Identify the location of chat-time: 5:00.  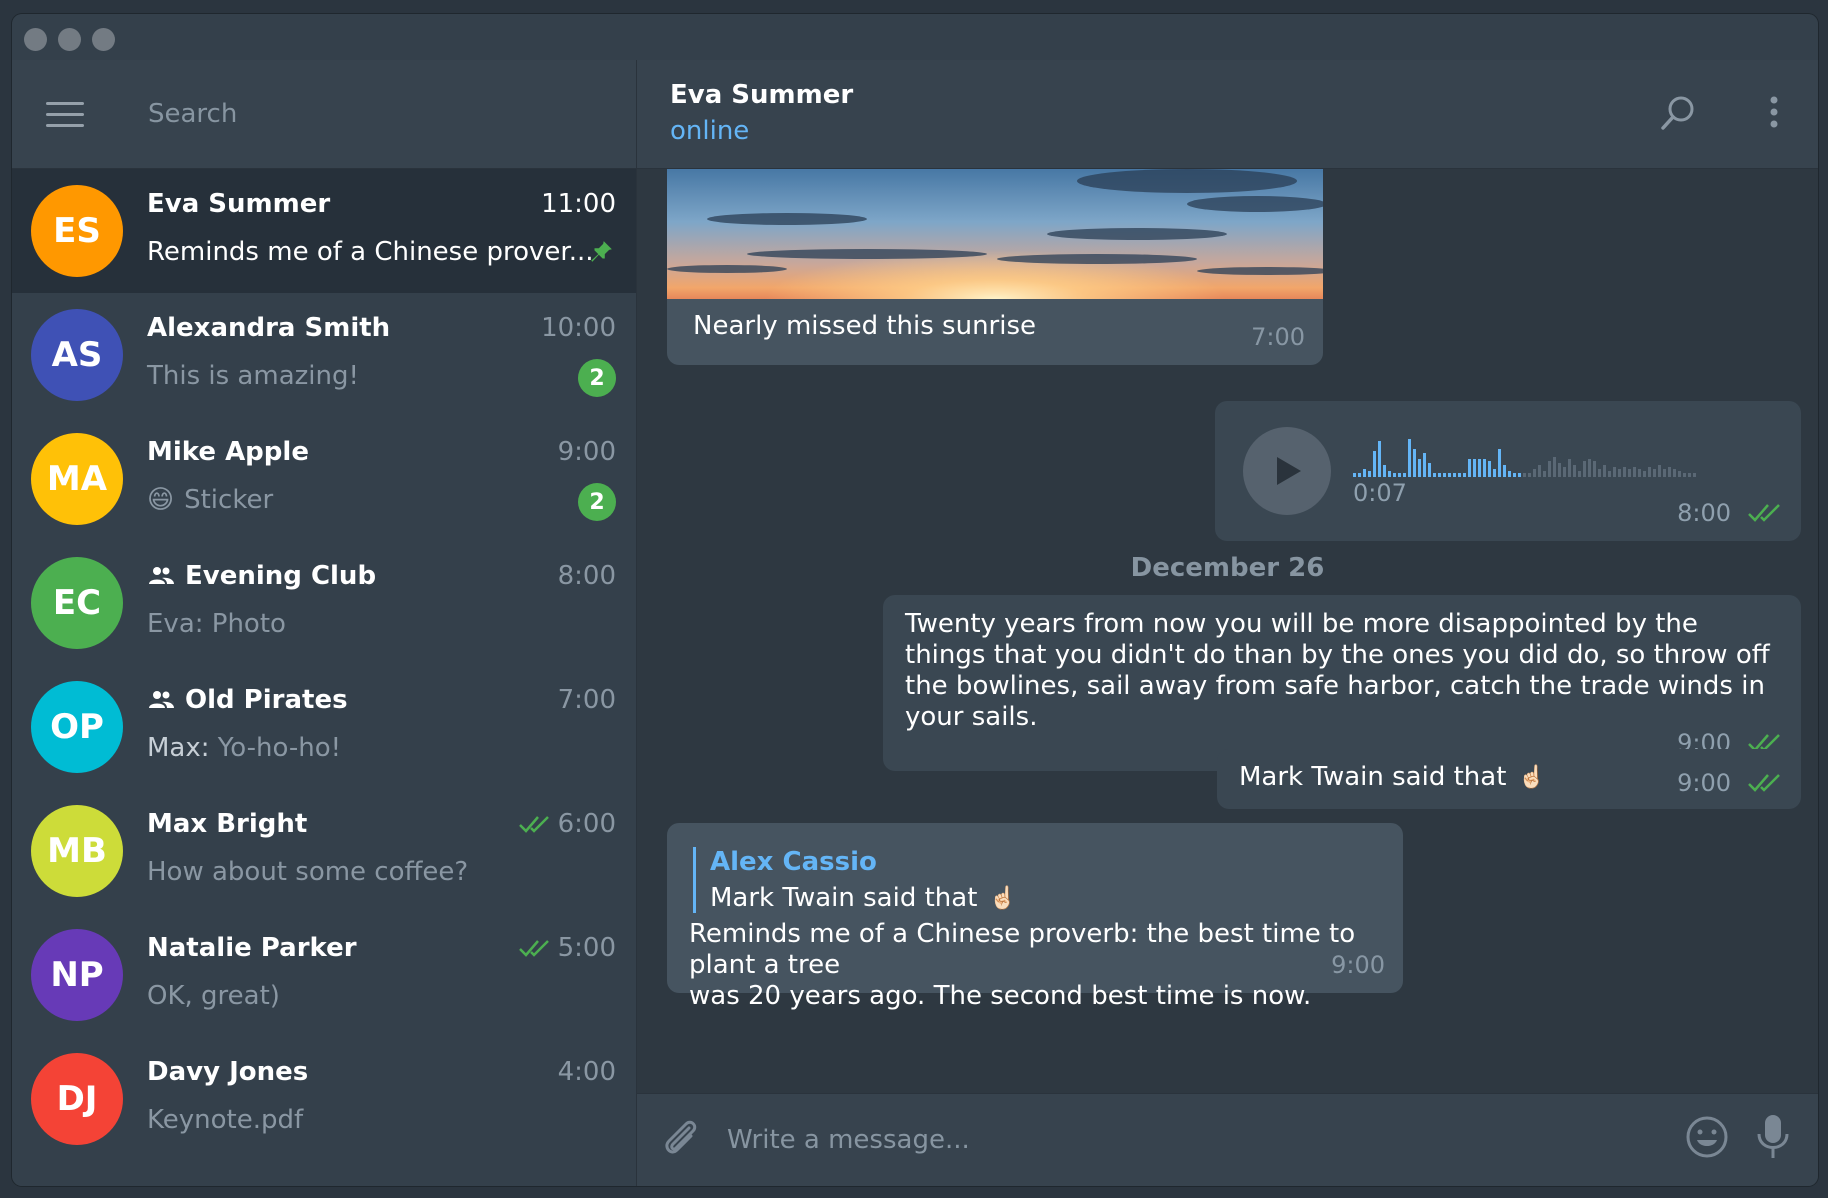
(567, 948).